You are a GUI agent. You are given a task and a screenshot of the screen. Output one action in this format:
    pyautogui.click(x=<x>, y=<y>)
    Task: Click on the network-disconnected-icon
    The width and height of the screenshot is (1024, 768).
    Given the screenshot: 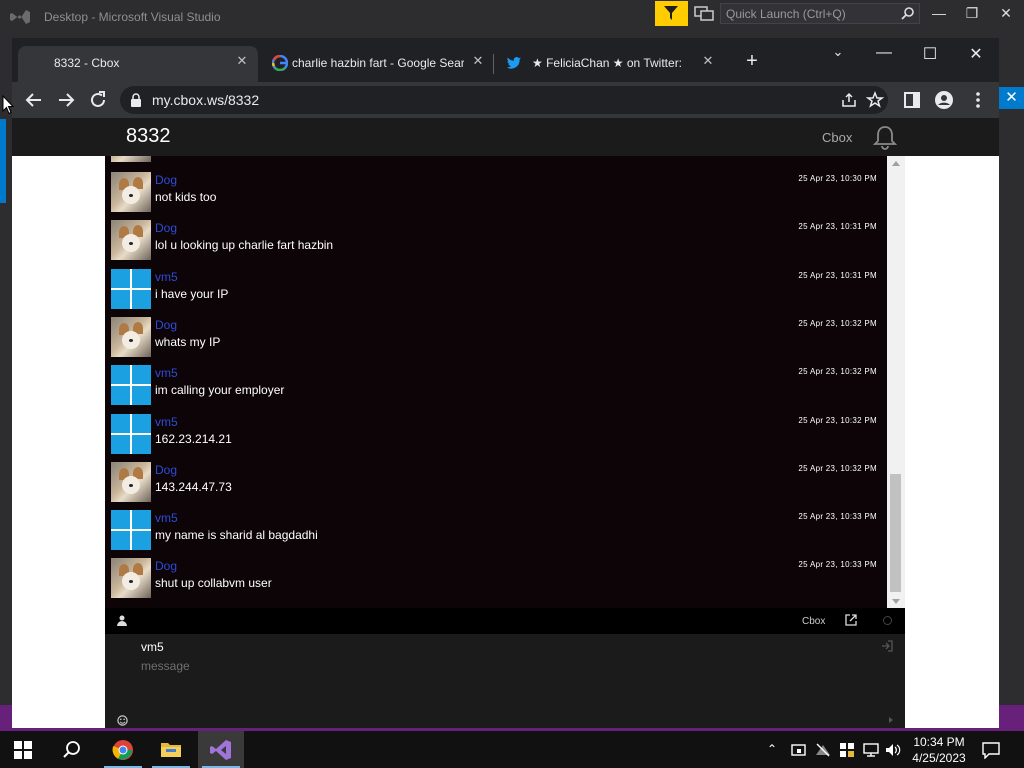 What is the action you would take?
    pyautogui.click(x=823, y=750)
    